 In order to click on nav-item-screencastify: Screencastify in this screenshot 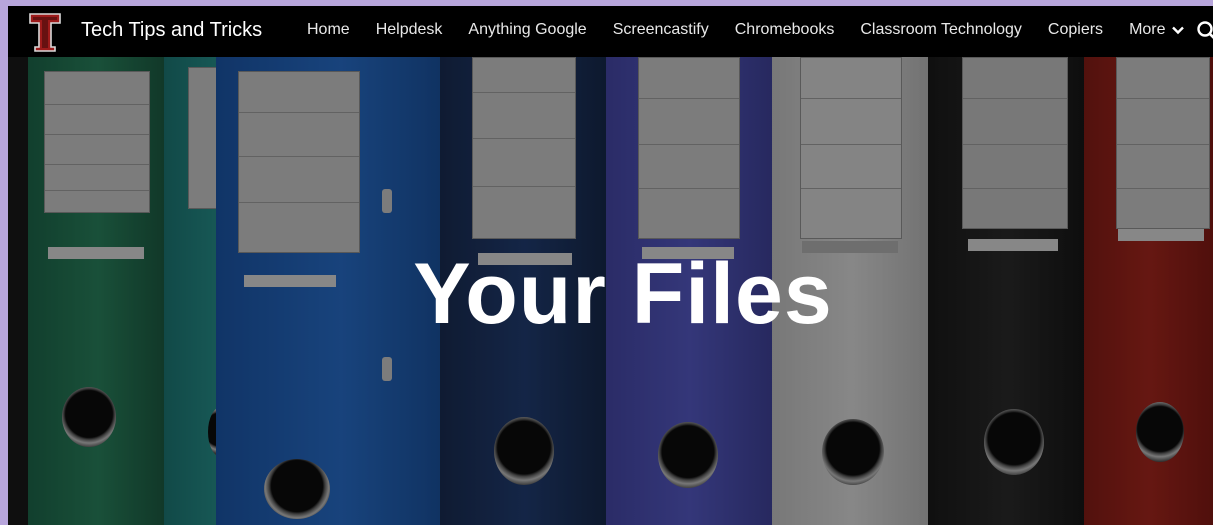, I will do `click(661, 30)`.